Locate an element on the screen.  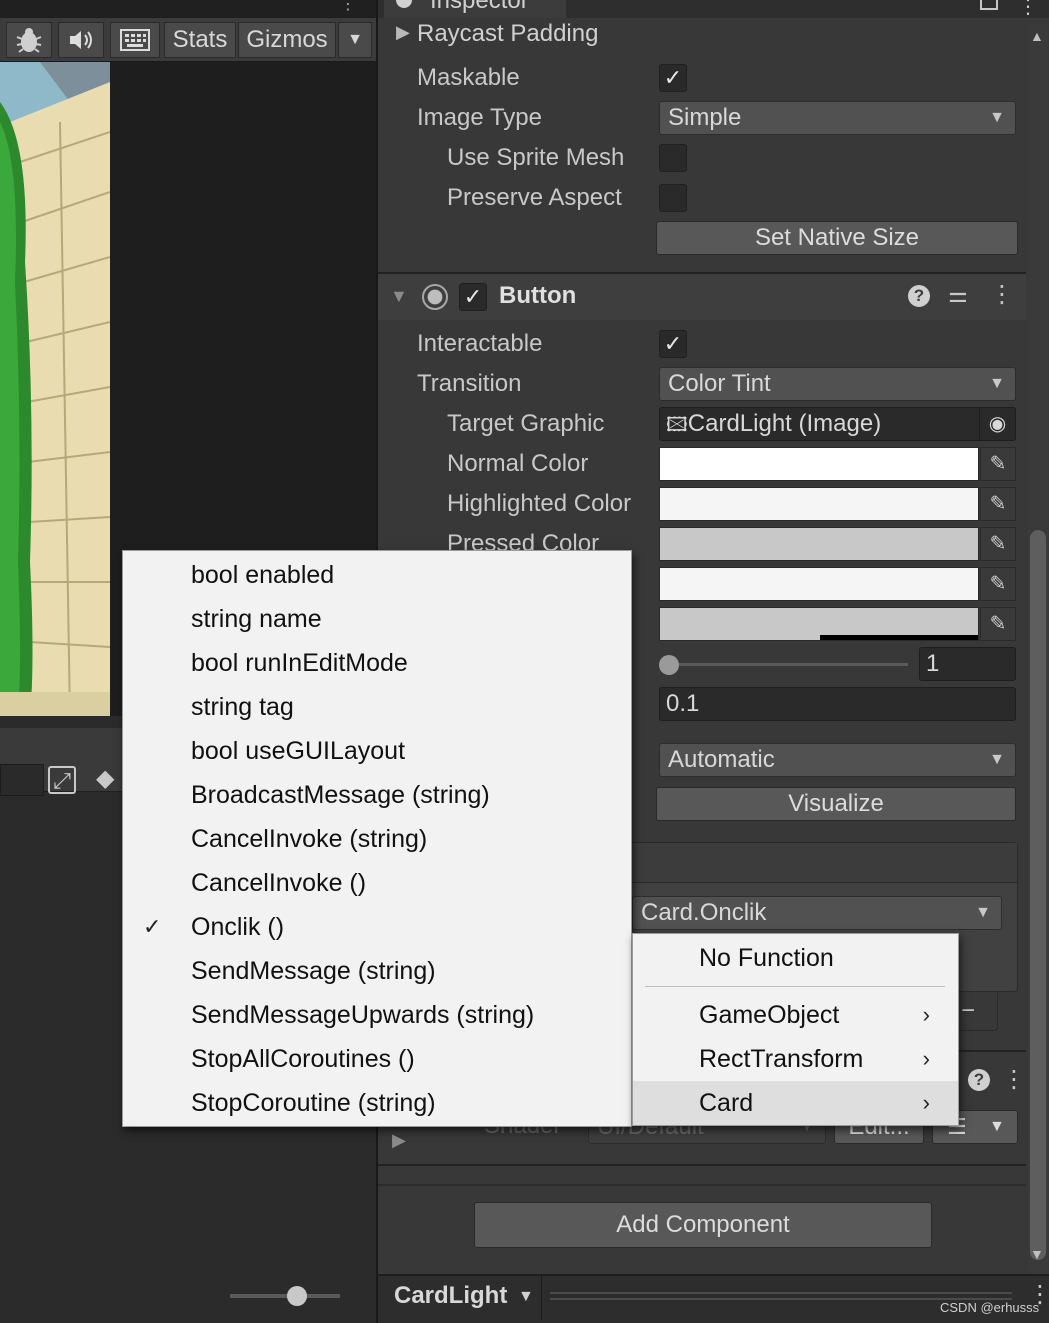
menu-item-label: No Function is located at coordinates (766, 958).